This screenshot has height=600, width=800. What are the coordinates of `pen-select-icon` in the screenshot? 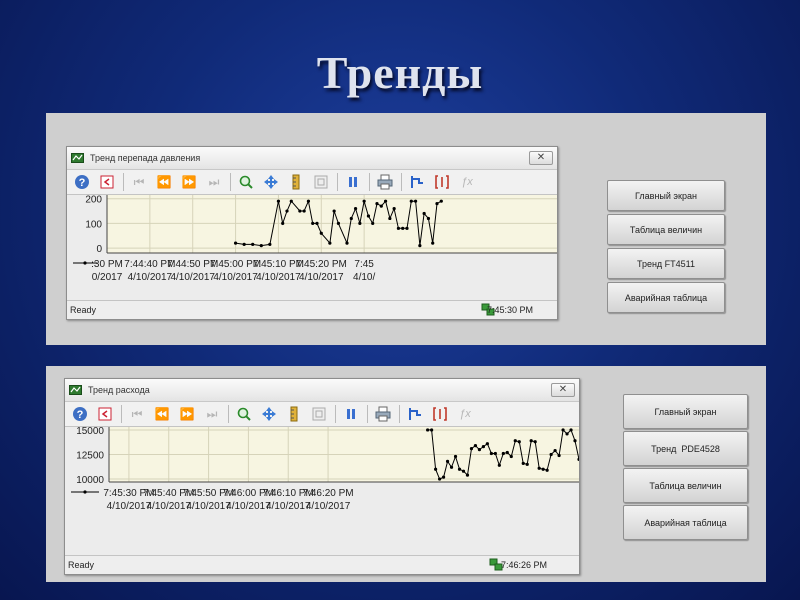 It's located at (417, 182).